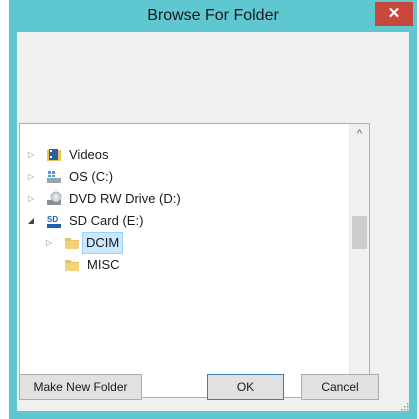  Describe the element at coordinates (125, 198) in the screenshot. I see `tree-item-label: DVD RW Drive (D:)` at that location.